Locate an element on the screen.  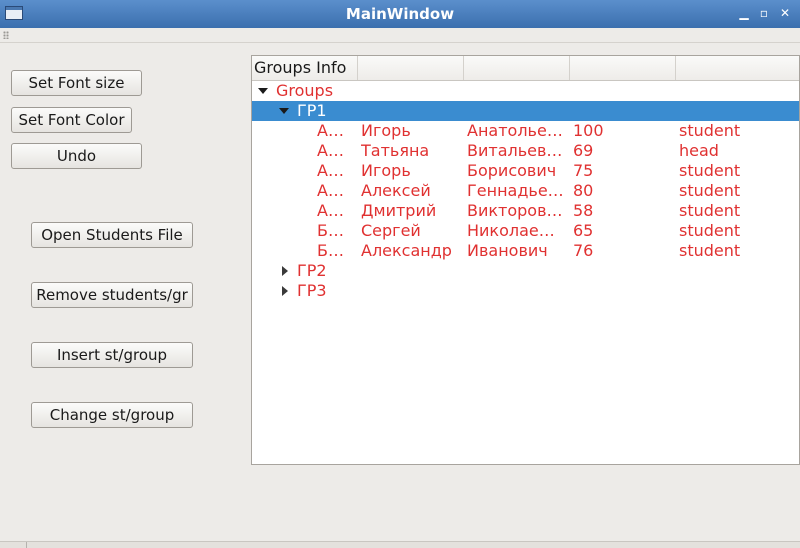
student-role: head is located at coordinates (699, 150).